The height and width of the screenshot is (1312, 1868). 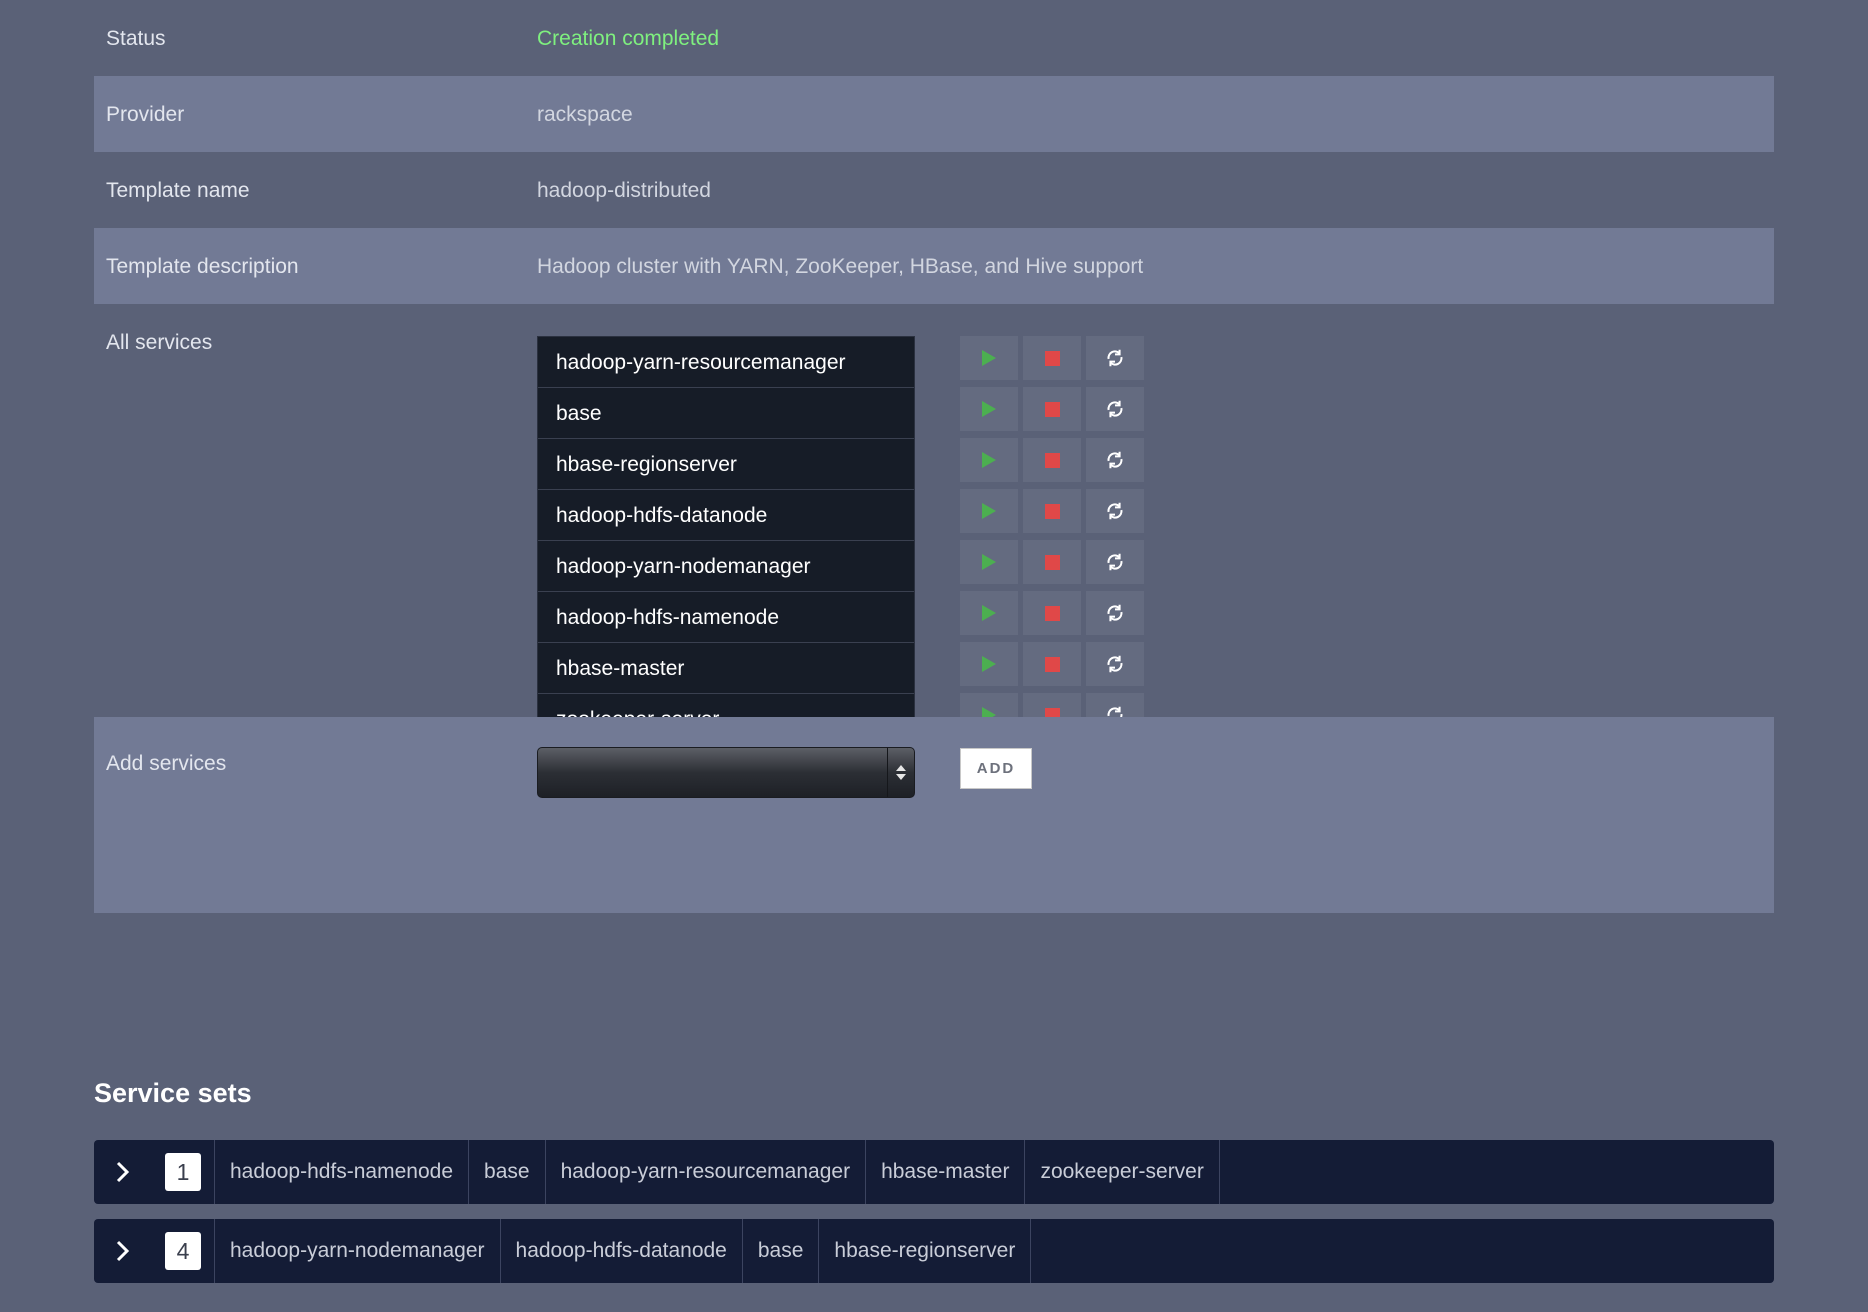 I want to click on set-service-chip: hadoop-hdfs-namenode, so click(x=342, y=1172).